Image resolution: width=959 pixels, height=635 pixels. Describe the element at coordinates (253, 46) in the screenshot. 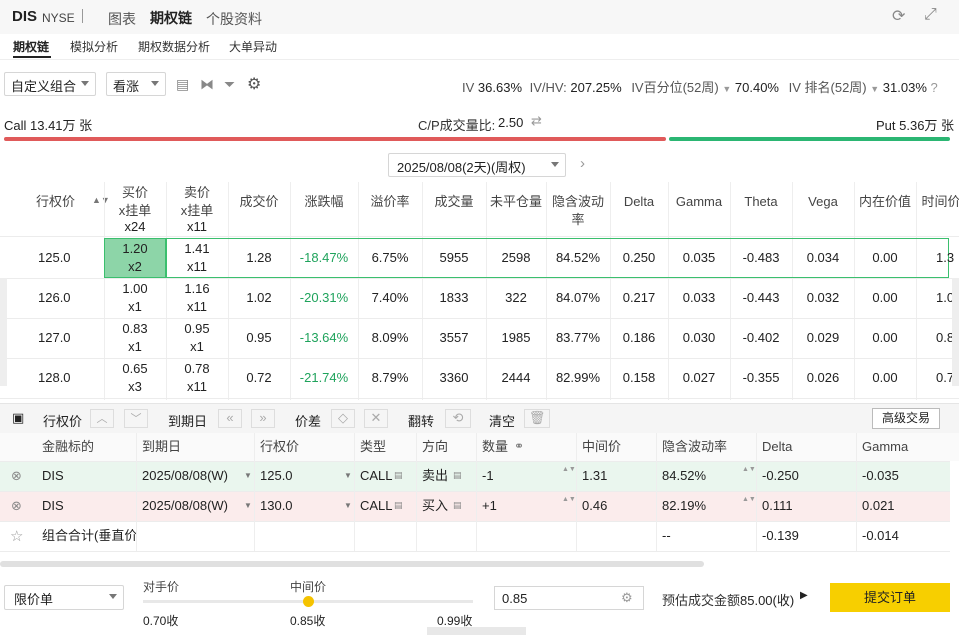

I see `subtab-big-orders: 大单异动` at that location.